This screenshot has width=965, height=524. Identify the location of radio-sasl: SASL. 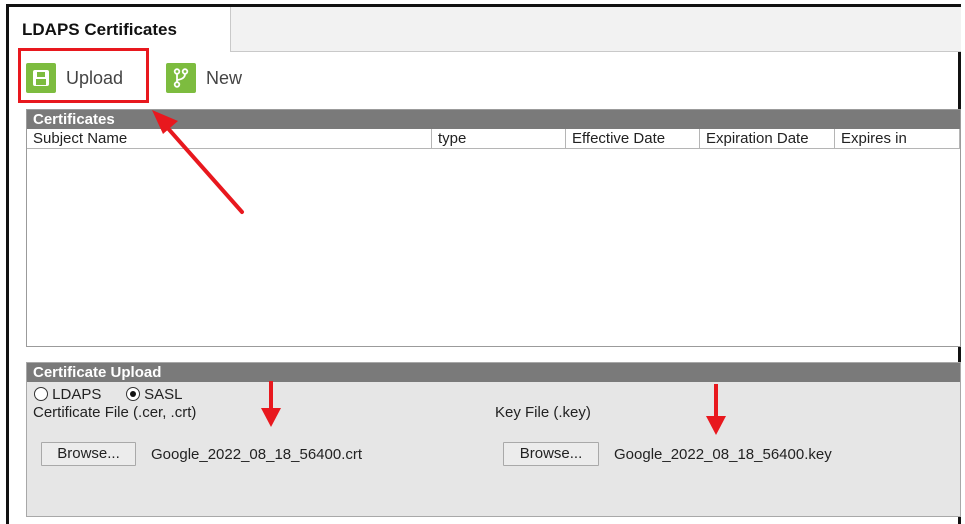
(154, 394).